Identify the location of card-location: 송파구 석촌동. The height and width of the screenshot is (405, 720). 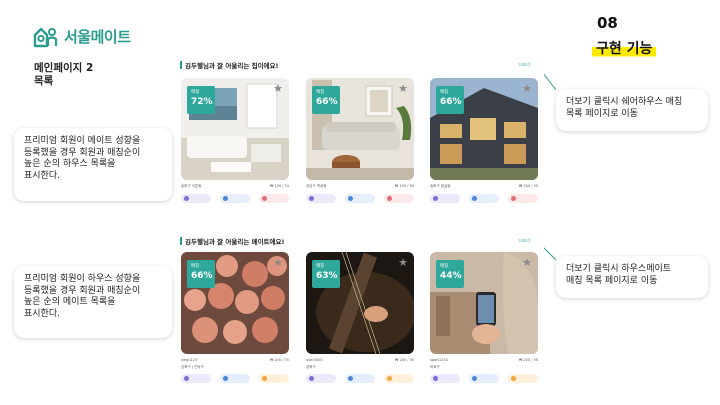
(191, 186).